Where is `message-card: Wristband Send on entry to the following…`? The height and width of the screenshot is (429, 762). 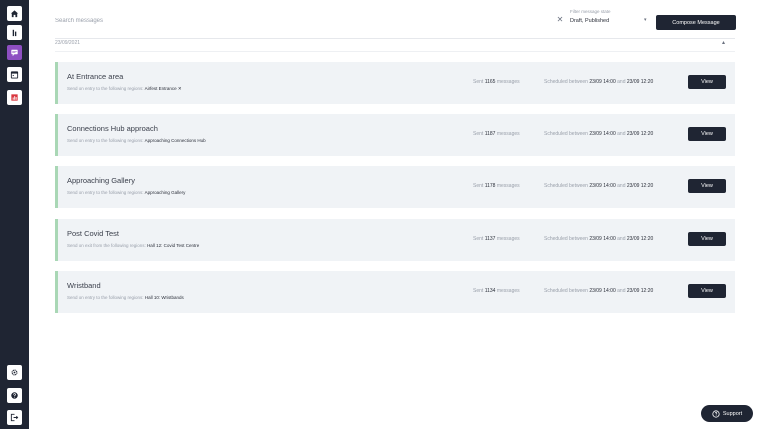
message-card: Wristband Send on entry to the following… is located at coordinates (395, 292).